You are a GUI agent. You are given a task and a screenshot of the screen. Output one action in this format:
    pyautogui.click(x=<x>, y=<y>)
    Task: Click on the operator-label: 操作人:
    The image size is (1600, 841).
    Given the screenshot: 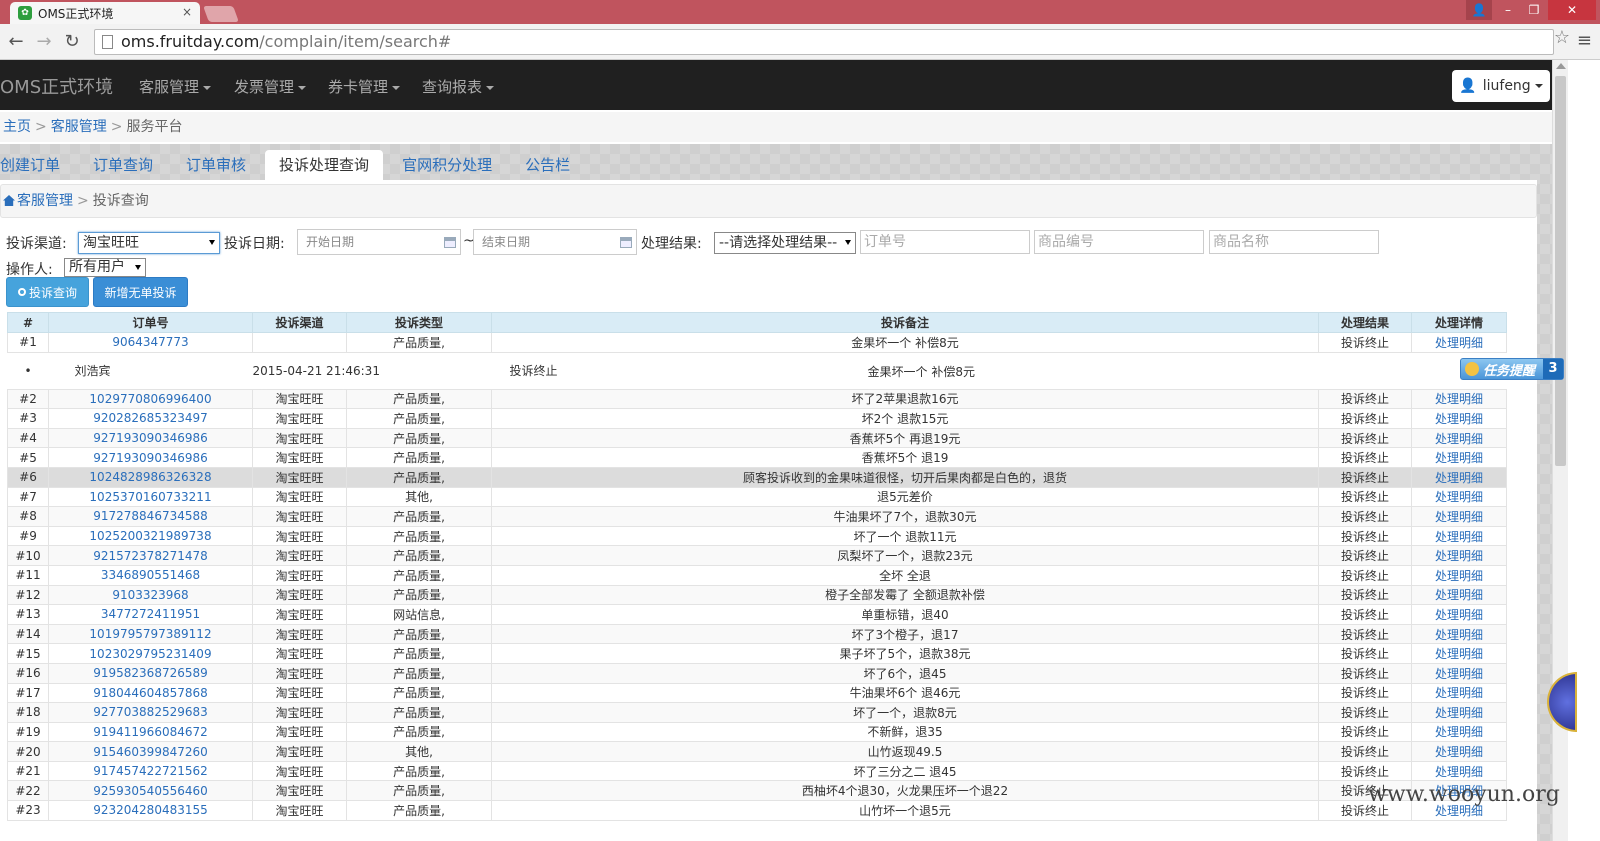 What is the action you would take?
    pyautogui.click(x=29, y=270)
    